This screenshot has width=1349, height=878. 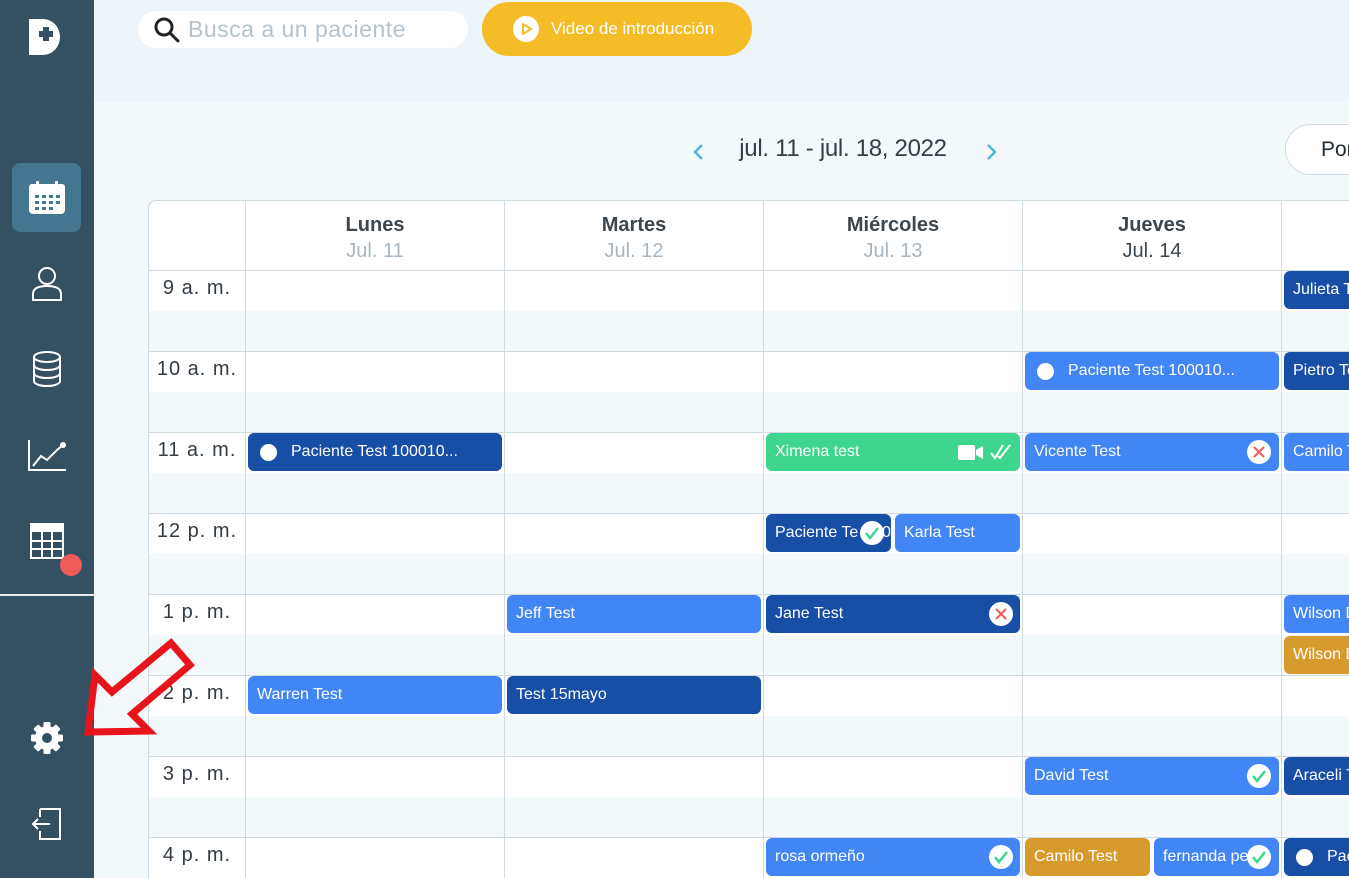 What do you see at coordinates (71, 565) in the screenshot?
I see `notification-dot` at bounding box center [71, 565].